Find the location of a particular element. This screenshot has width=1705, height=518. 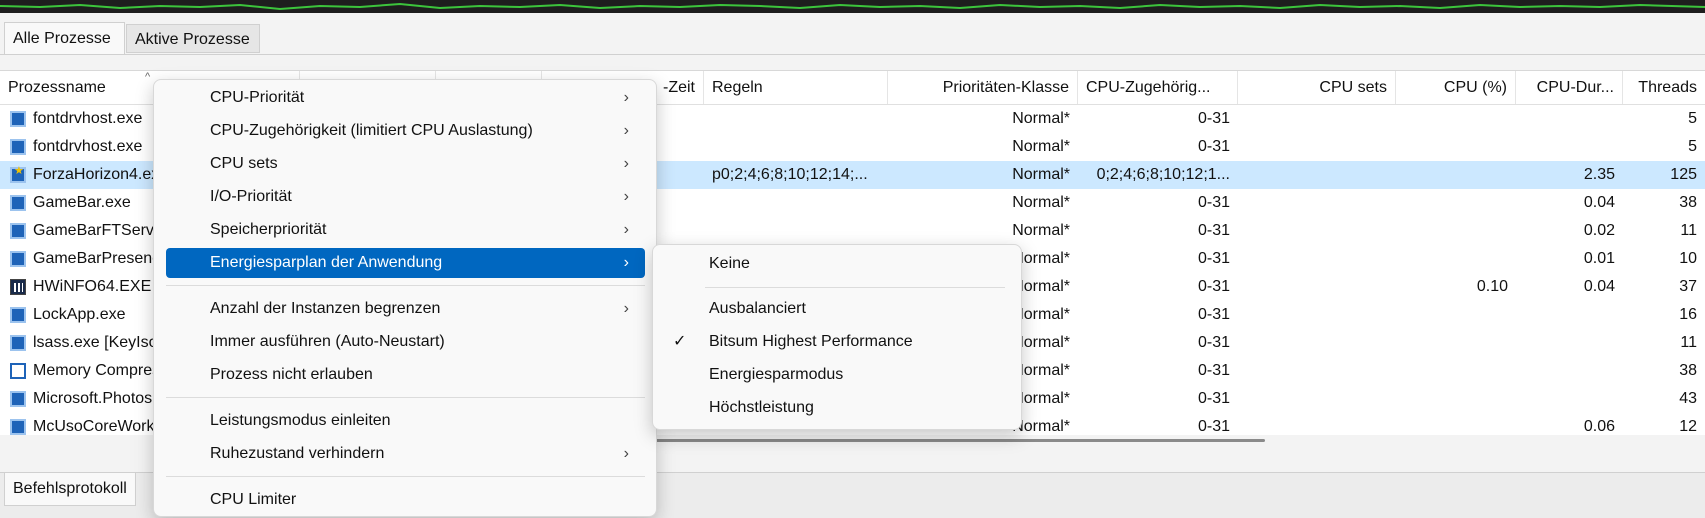

menu-item-label: CPU sets is located at coordinates (244, 163).